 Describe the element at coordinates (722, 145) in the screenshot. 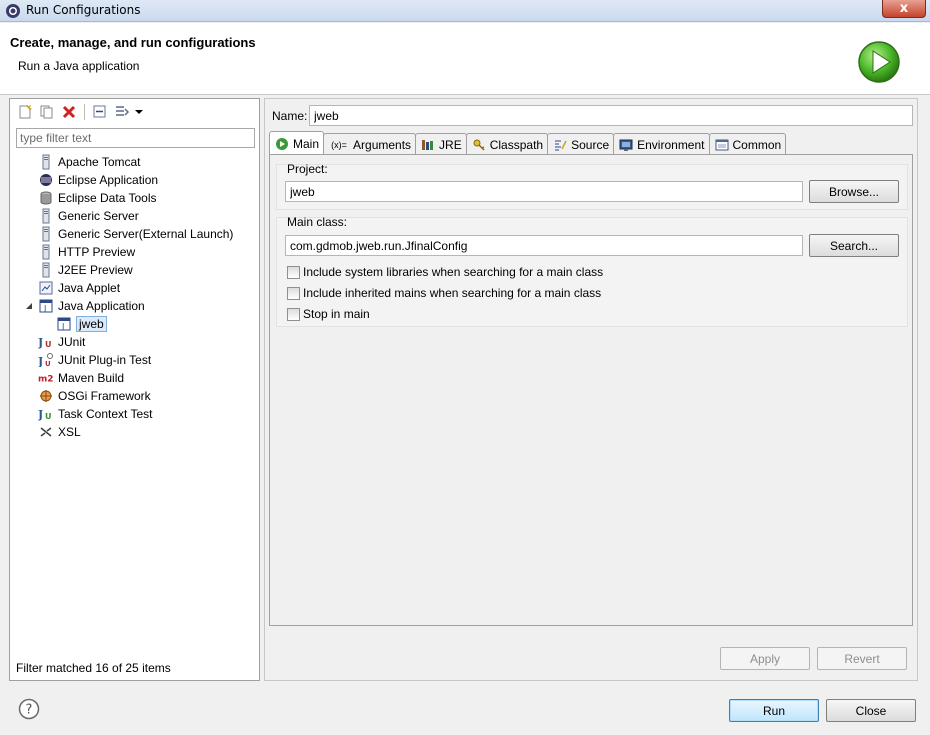

I see `common-icon` at that location.